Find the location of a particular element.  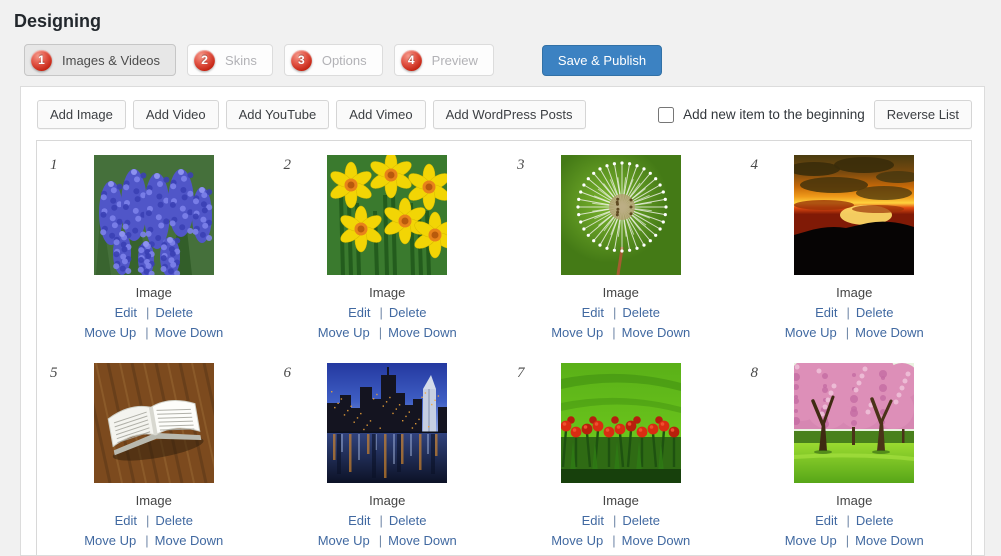

thumbnail-grape-hyacinth is located at coordinates (153, 215).